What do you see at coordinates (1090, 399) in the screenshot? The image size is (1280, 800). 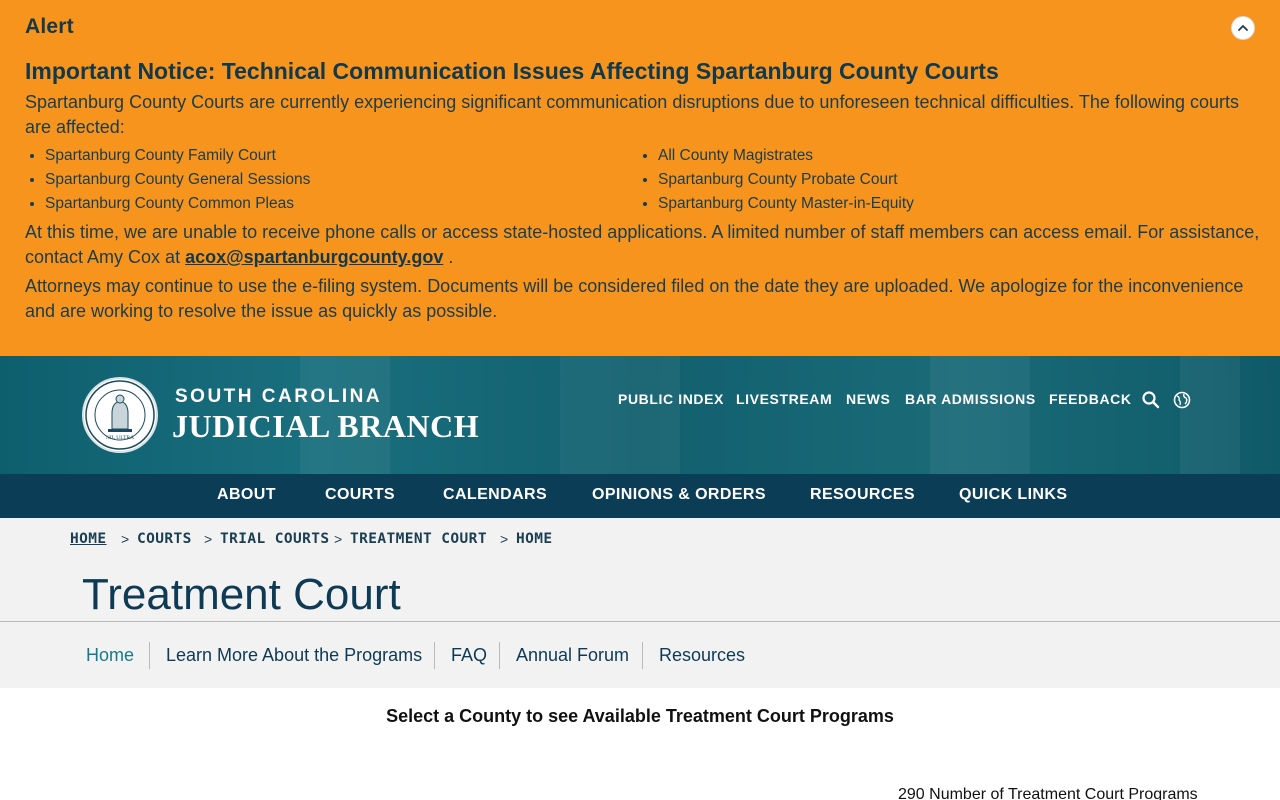 I see `util-link-feedback: FEEDBACK` at bounding box center [1090, 399].